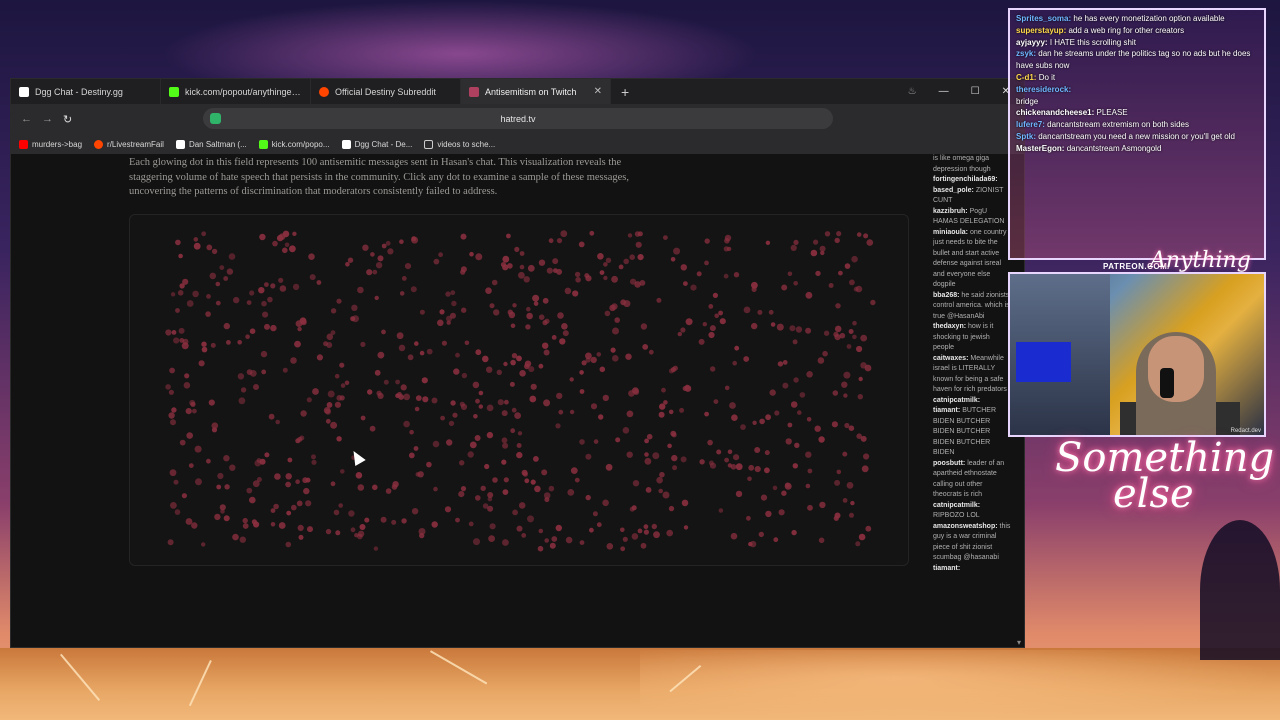  What do you see at coordinates (944, 91) in the screenshot?
I see `minimize-icon: —` at bounding box center [944, 91].